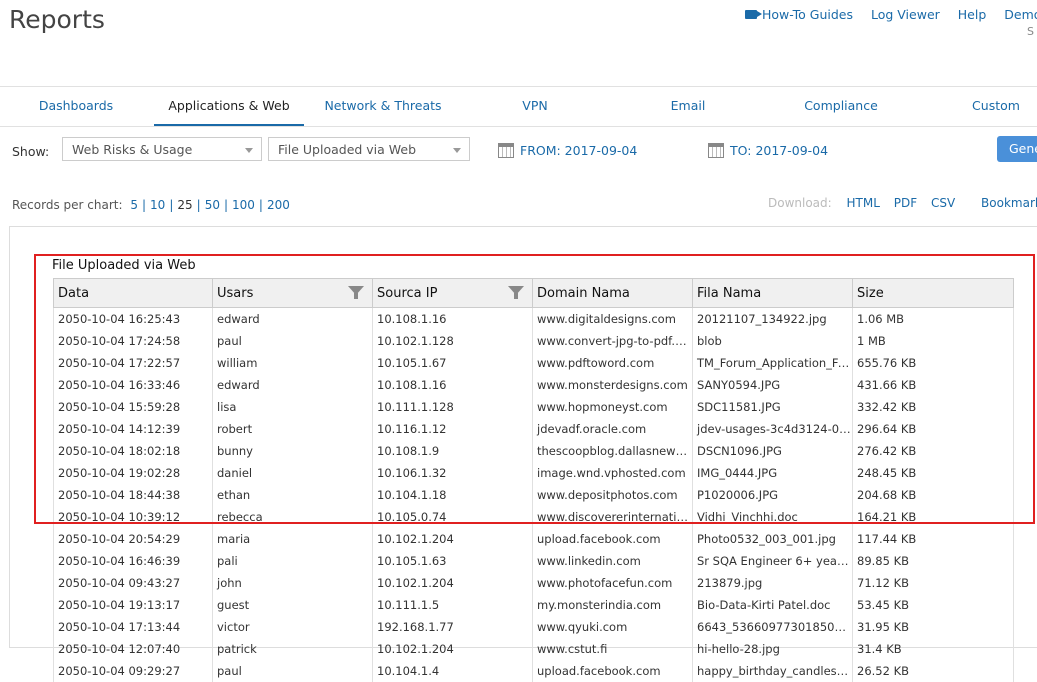 The width and height of the screenshot is (1037, 682). Describe the element at coordinates (453, 495) in the screenshot. I see `cell-source-ip: 10.104.1.18` at that location.